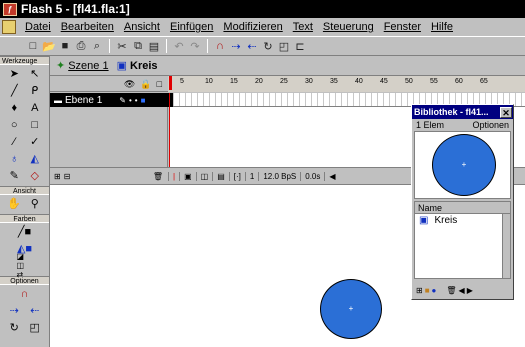 This screenshot has height=347, width=525. I want to click on straighten-icon: ⇠, so click(252, 46).